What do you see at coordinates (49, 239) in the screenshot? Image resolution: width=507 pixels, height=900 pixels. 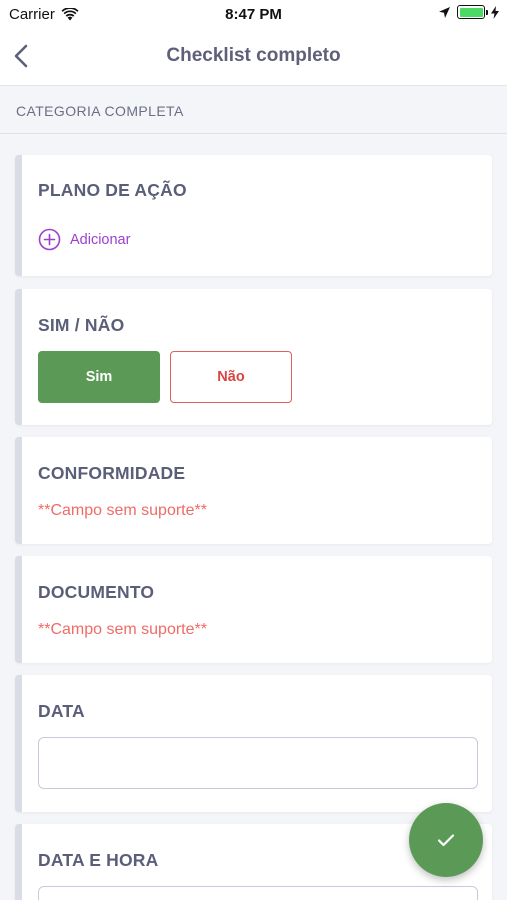 I see `plus-circle-icon` at bounding box center [49, 239].